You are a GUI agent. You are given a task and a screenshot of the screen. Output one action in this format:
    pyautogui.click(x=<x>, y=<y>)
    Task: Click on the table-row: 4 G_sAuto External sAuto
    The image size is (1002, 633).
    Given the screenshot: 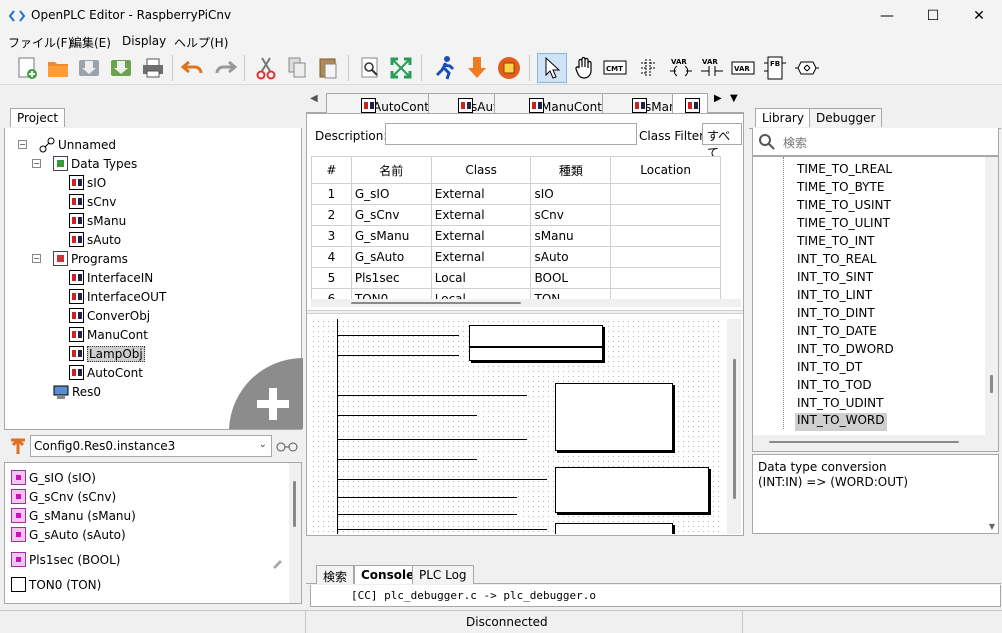 What is the action you would take?
    pyautogui.click(x=516, y=257)
    